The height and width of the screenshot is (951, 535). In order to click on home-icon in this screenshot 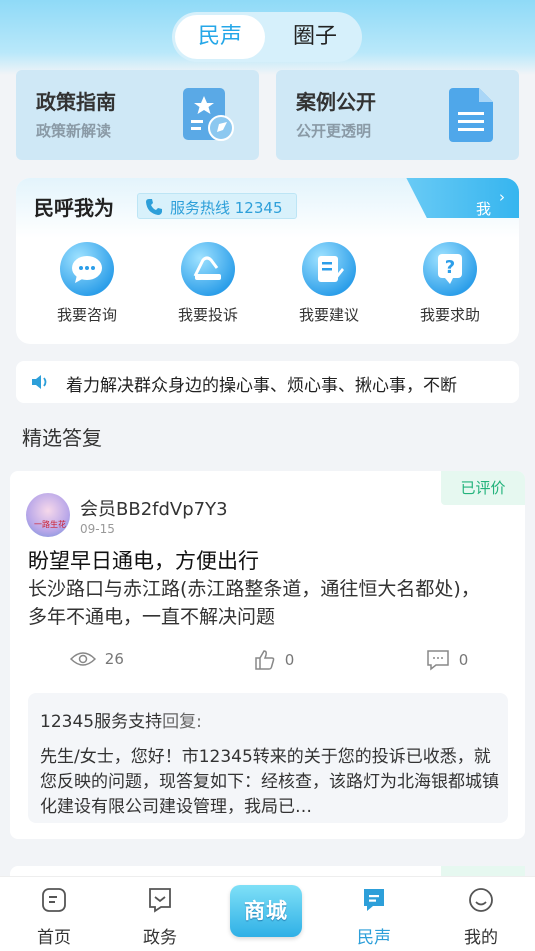, I will do `click(54, 900)`.